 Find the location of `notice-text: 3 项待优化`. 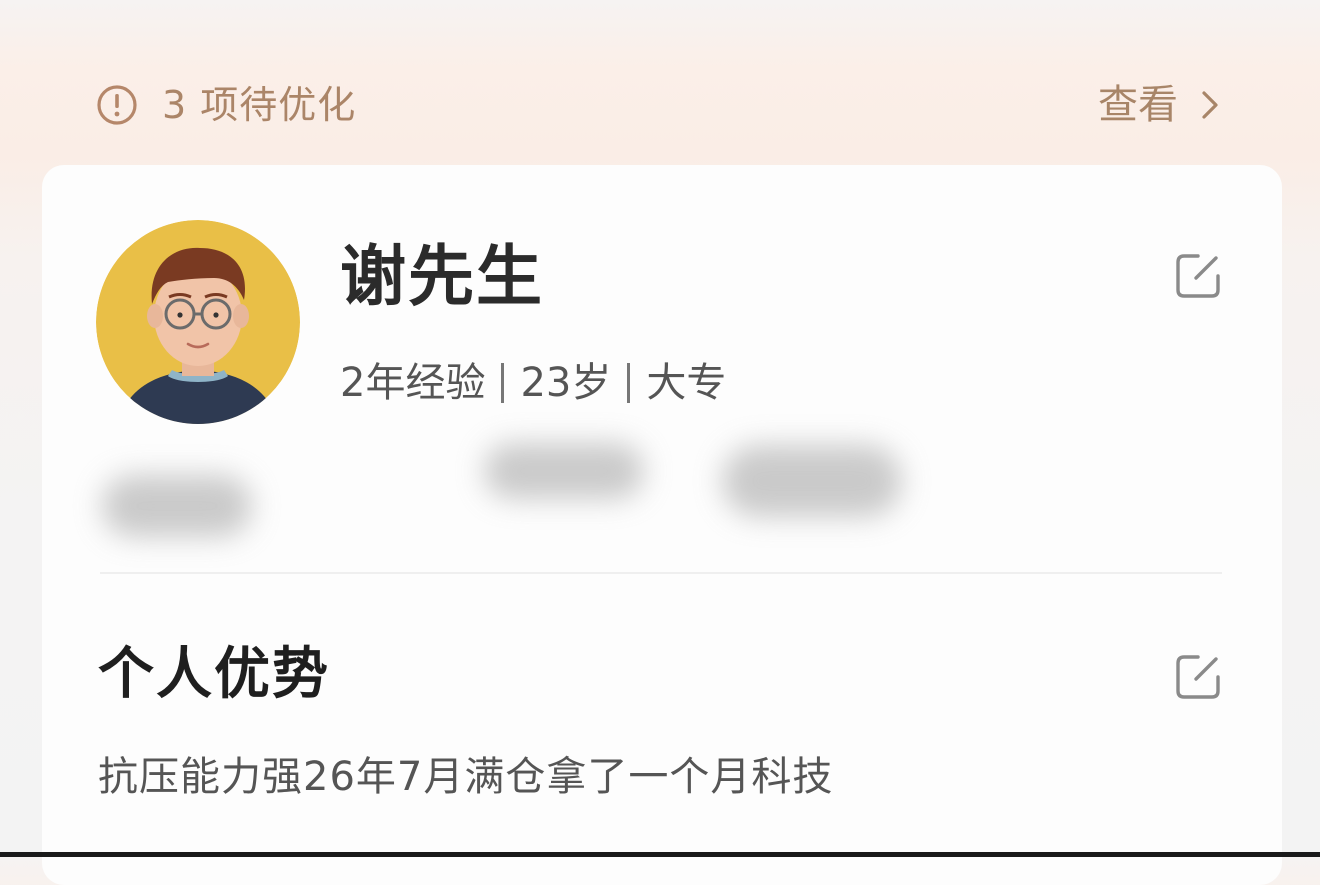

notice-text: 3 项待优化 is located at coordinates (259, 105).